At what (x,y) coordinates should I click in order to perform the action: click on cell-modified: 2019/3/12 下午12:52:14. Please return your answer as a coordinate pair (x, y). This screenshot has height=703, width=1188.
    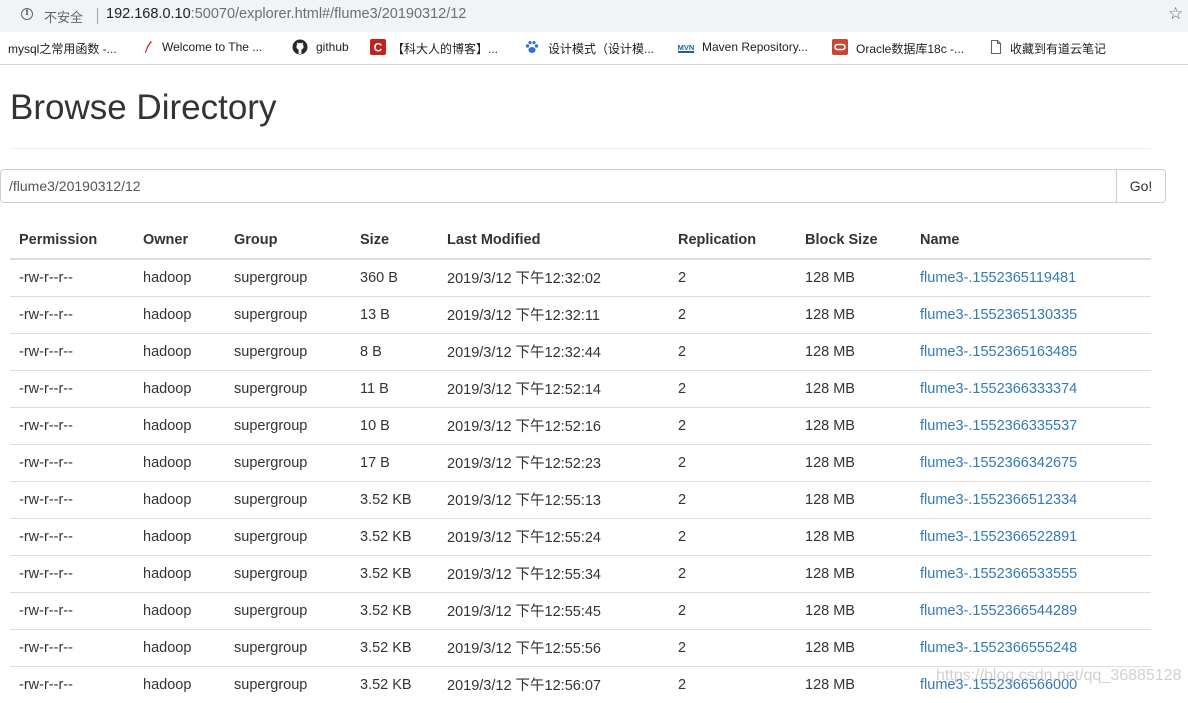
    Looking at the image, I should click on (553, 388).